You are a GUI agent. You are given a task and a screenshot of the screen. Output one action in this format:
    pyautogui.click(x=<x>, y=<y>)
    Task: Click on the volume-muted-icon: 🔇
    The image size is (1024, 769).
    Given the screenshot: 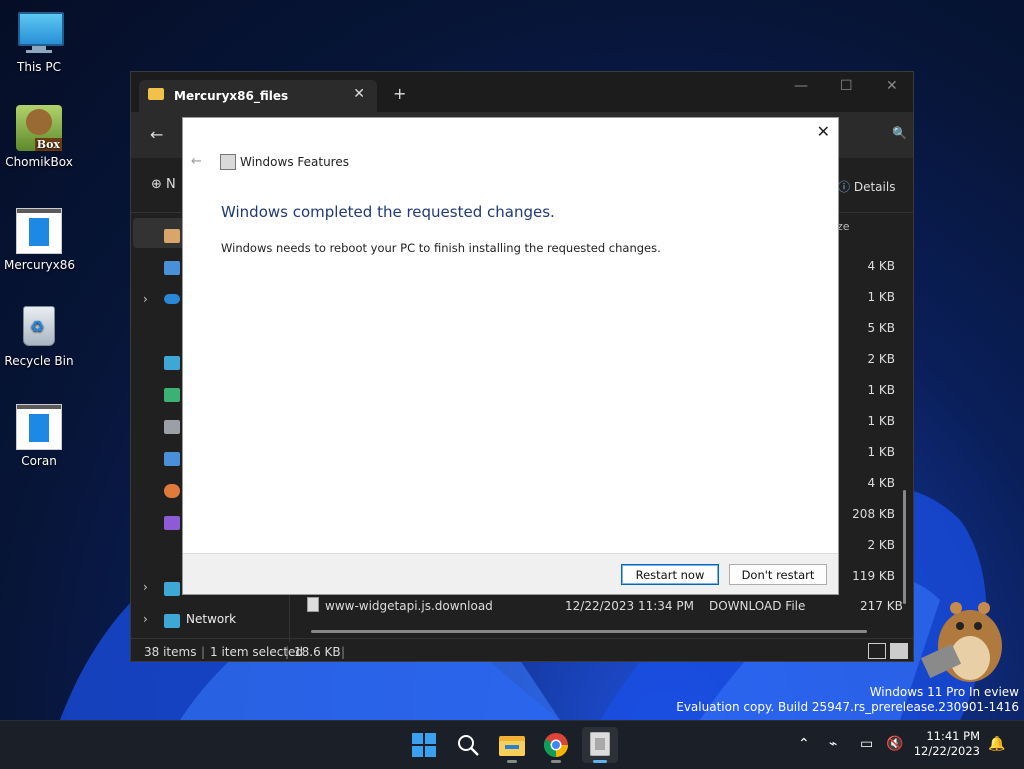 What is the action you would take?
    pyautogui.click(x=894, y=744)
    